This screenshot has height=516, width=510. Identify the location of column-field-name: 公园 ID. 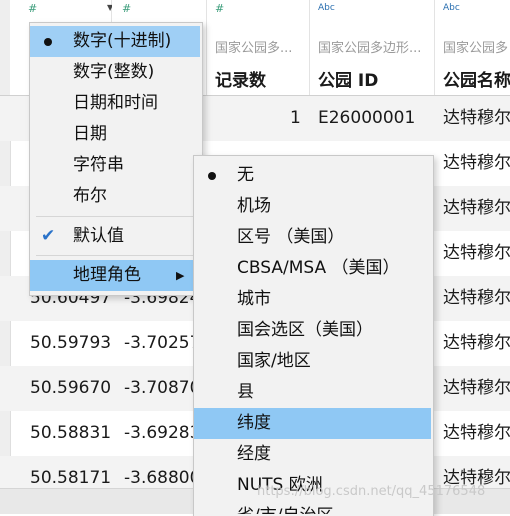
(348, 81).